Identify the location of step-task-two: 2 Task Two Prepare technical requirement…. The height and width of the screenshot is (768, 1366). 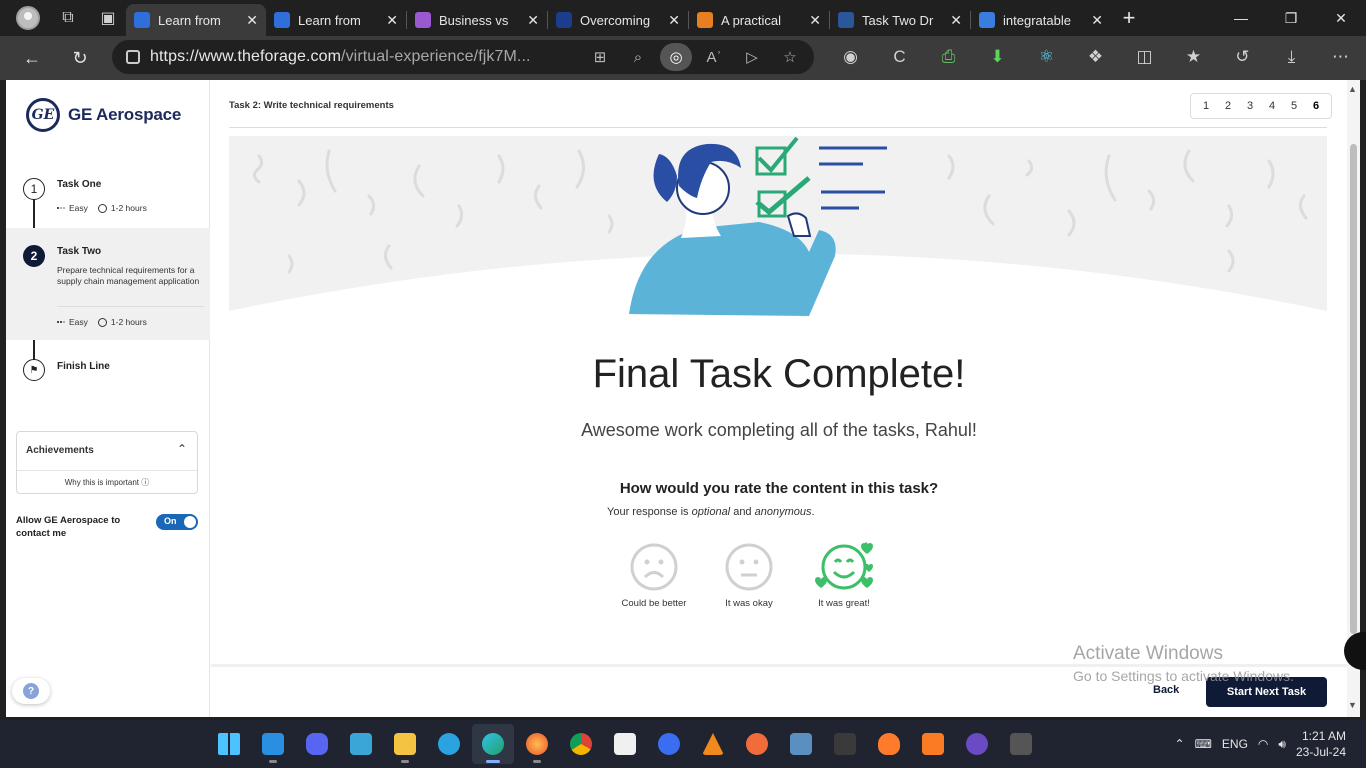
(108, 284).